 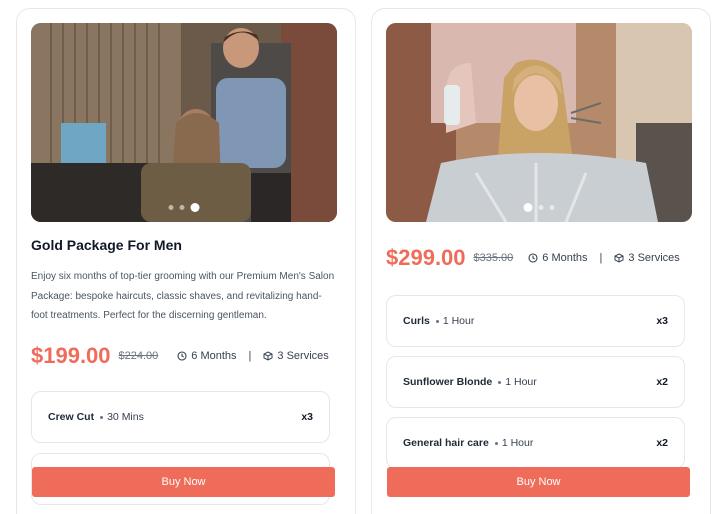 What do you see at coordinates (138, 356) in the screenshot?
I see `package-old-price: $224.00` at bounding box center [138, 356].